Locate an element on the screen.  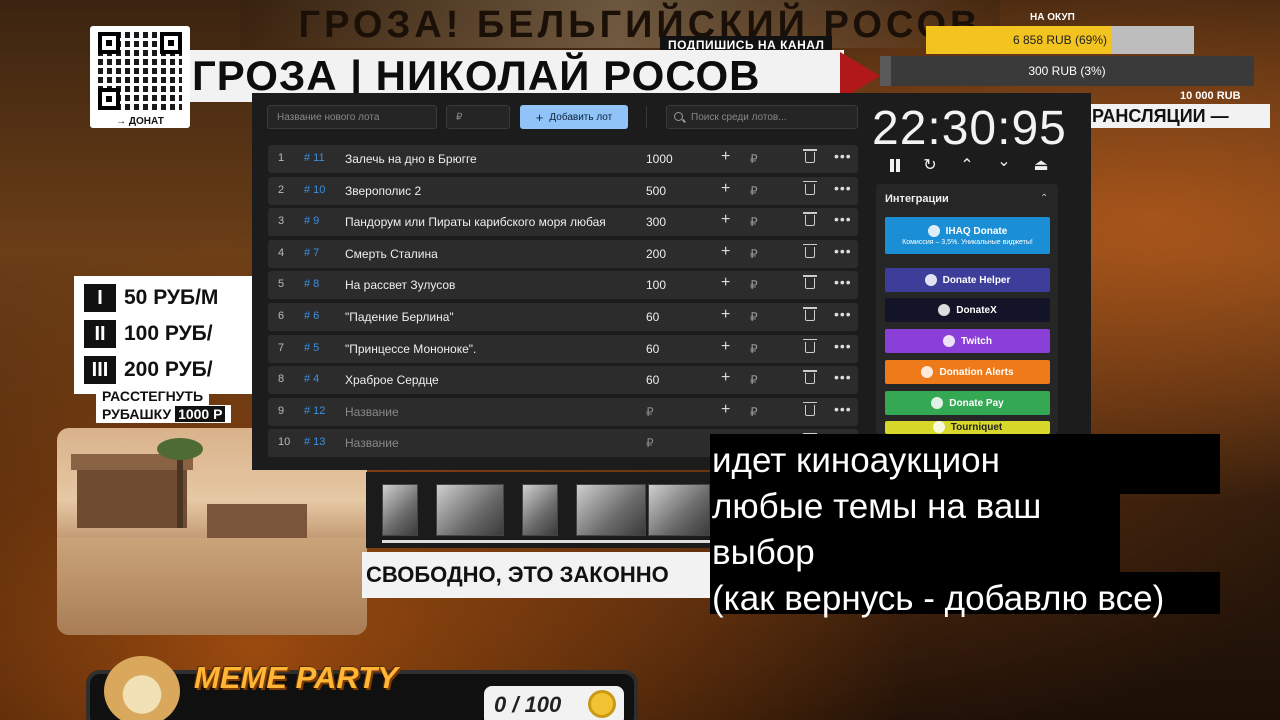
lot-id: # 6 is located at coordinates (312, 316).